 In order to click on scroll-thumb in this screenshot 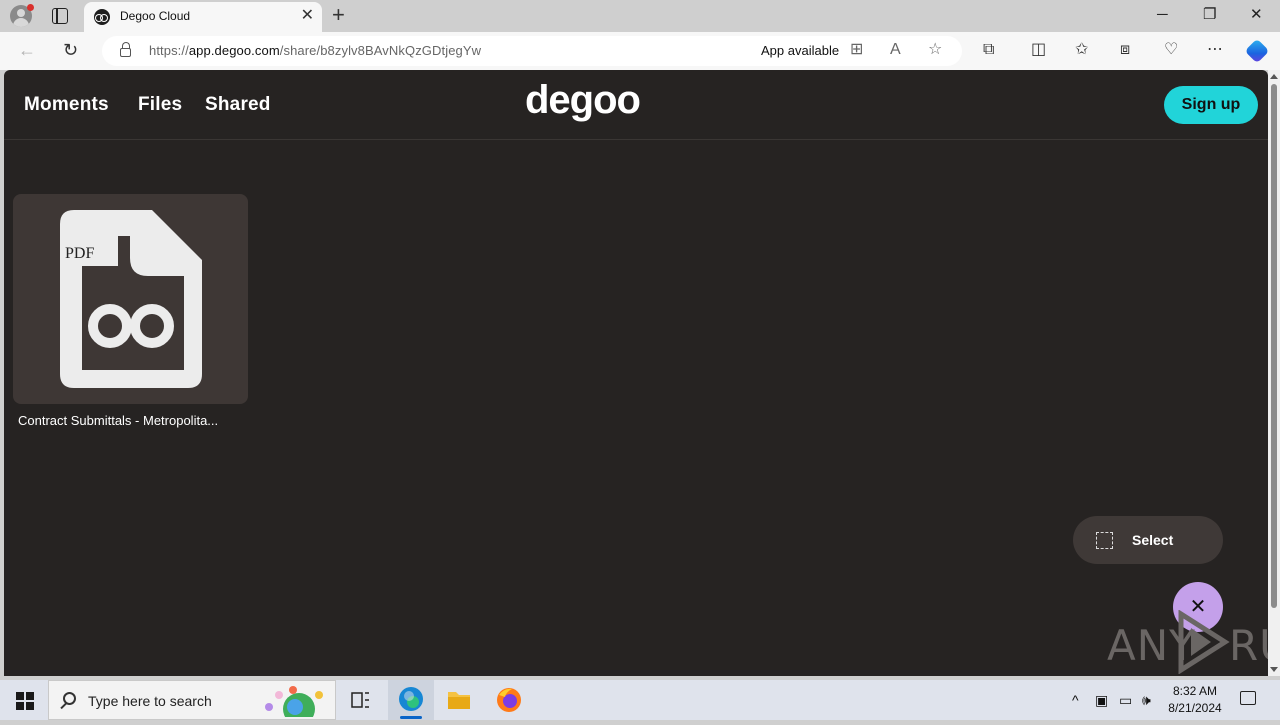, I will do `click(1274, 346)`.